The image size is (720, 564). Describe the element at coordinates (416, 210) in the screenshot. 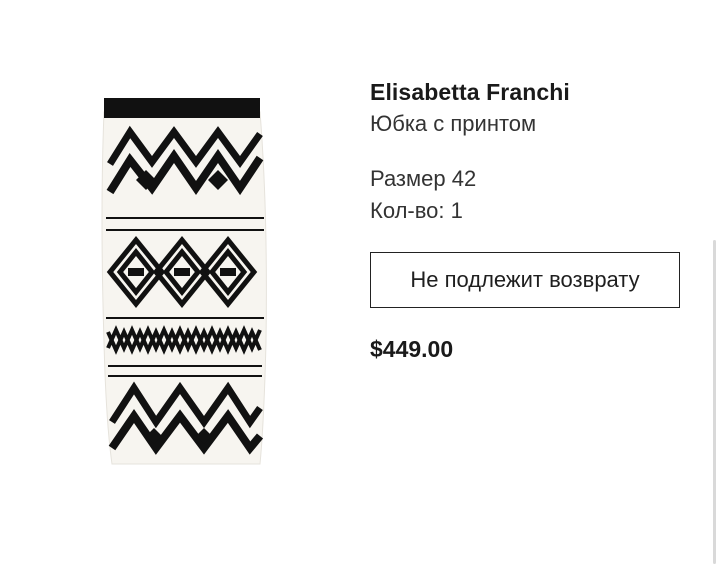

I see `quantity-label: Кол-во: 1` at that location.